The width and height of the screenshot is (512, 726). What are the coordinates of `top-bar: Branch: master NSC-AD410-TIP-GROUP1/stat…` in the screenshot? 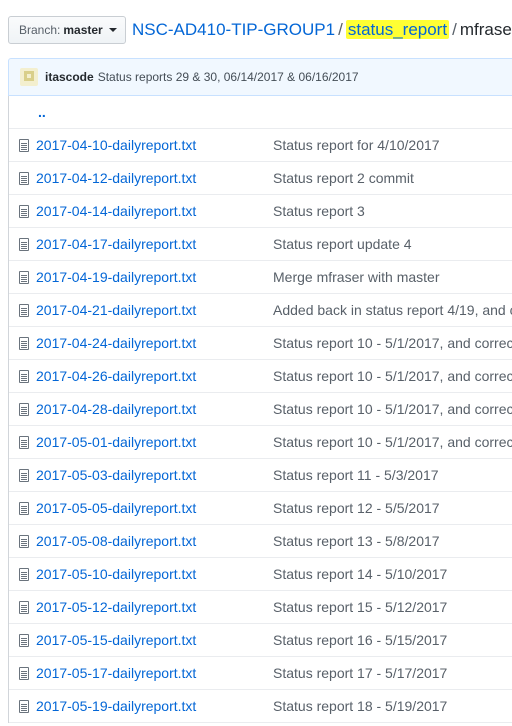 It's located at (256, 29).